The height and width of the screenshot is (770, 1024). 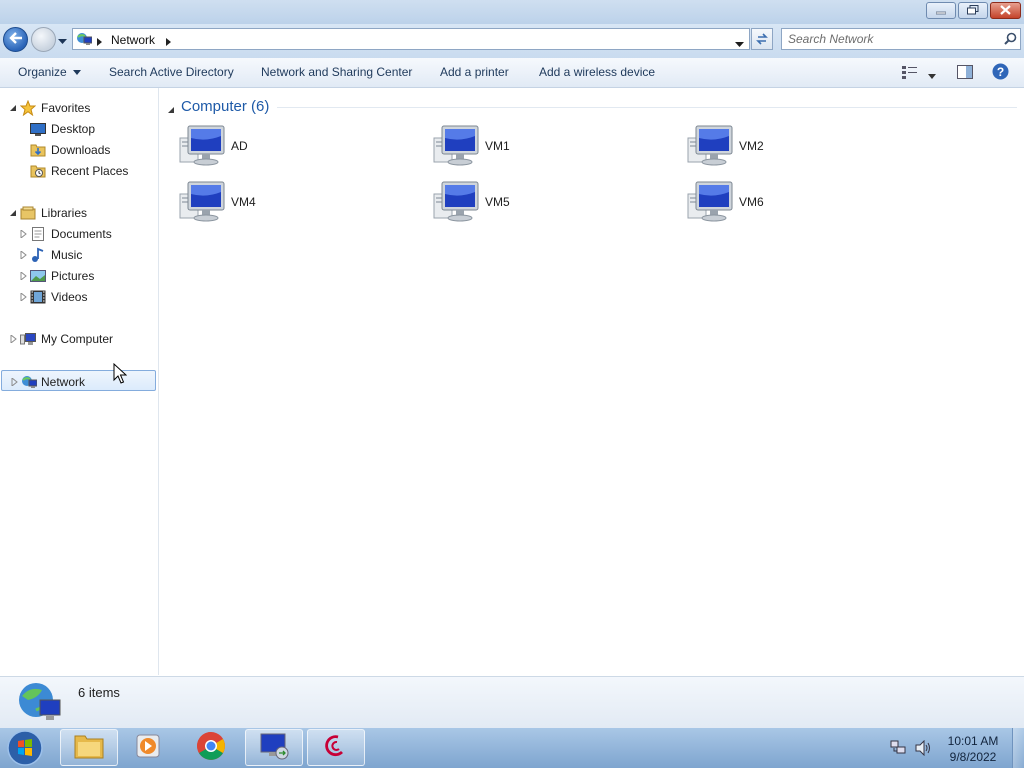 I want to click on nav-my-computer-label: My Computer, so click(x=77, y=339).